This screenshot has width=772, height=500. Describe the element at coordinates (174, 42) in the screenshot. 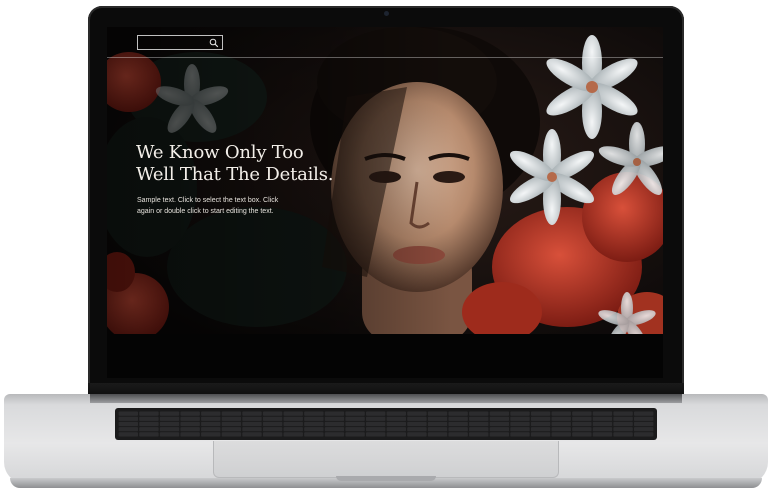

I see `search-input` at that location.